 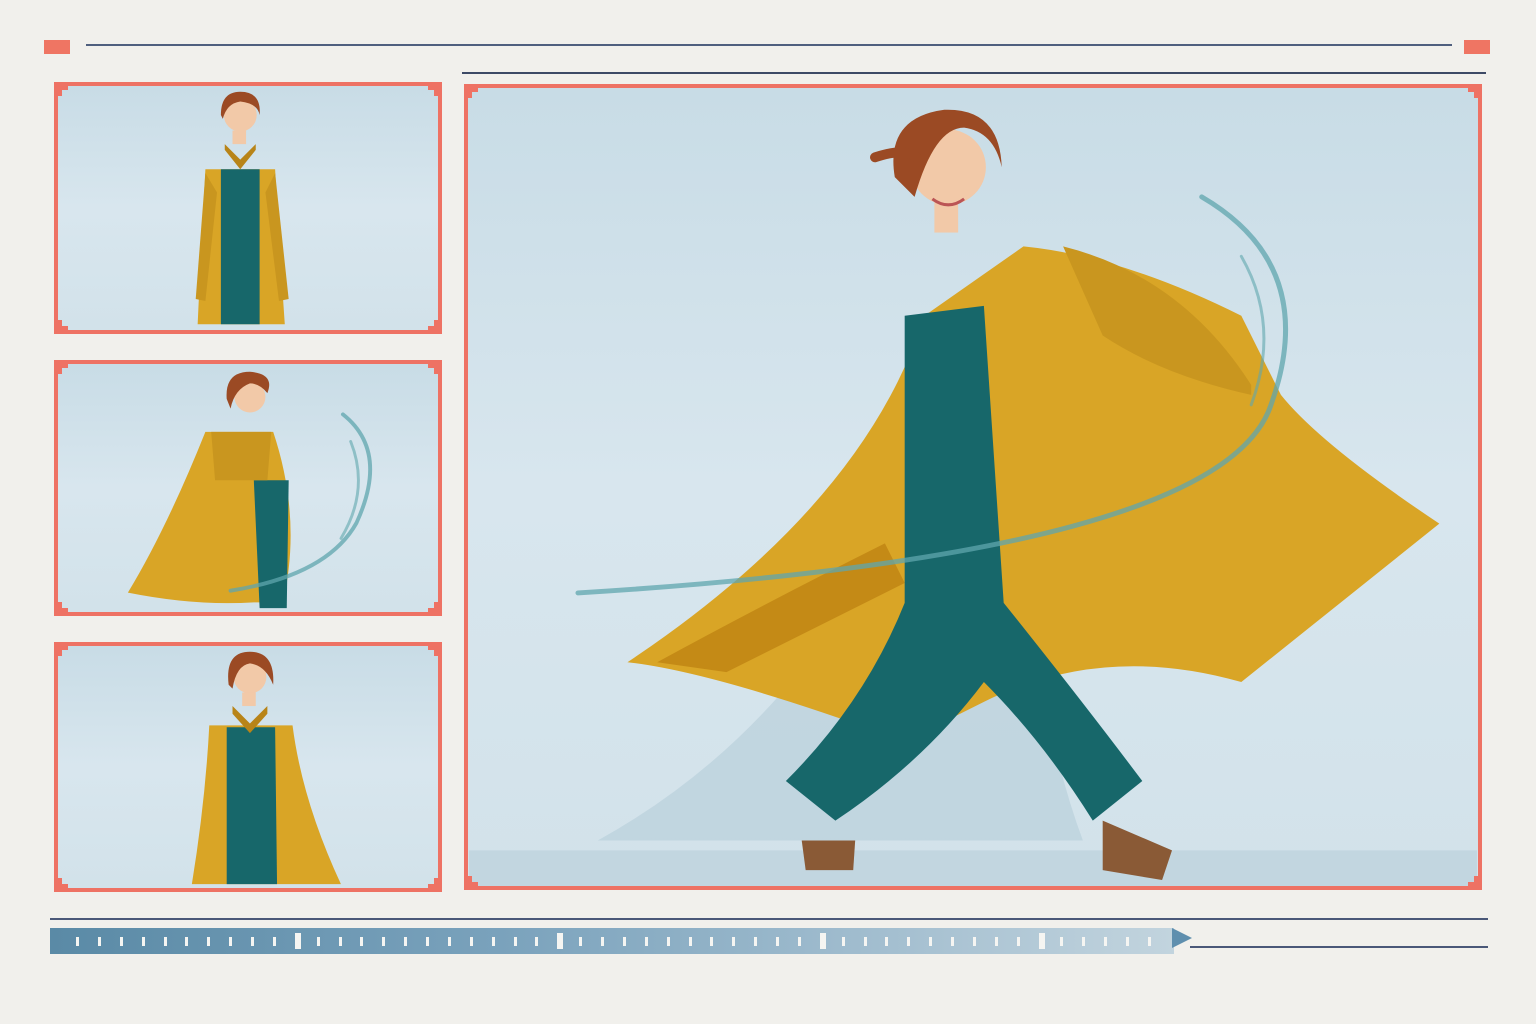 What do you see at coordinates (769, 45) in the screenshot?
I see `header-rule` at bounding box center [769, 45].